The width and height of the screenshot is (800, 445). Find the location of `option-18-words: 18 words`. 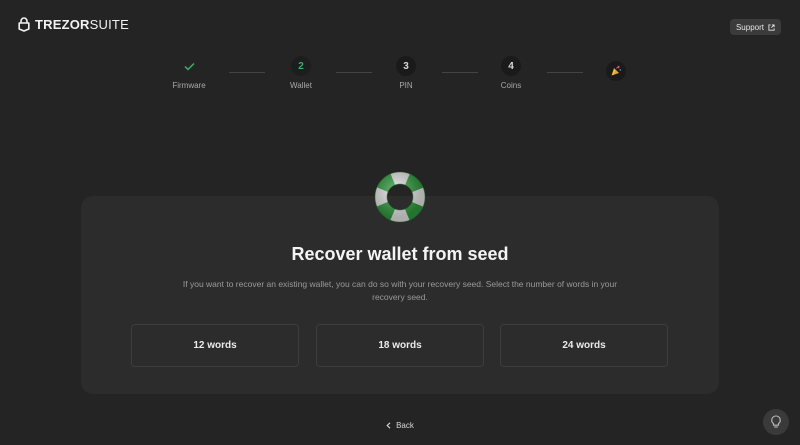

option-18-words: 18 words is located at coordinates (400, 345).